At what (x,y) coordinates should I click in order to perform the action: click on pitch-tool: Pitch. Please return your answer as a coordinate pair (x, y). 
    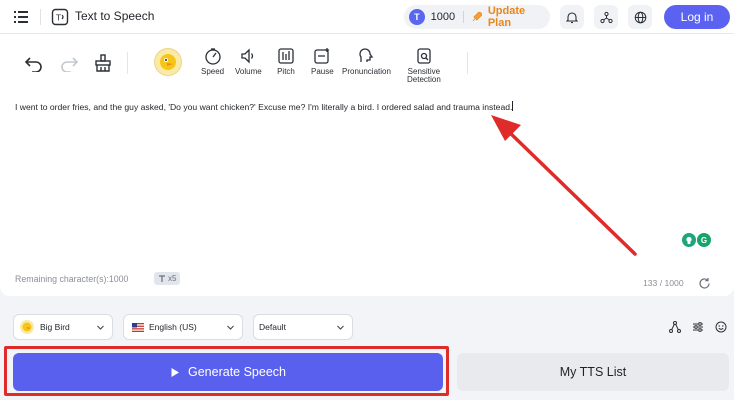
    Looking at the image, I should click on (286, 61).